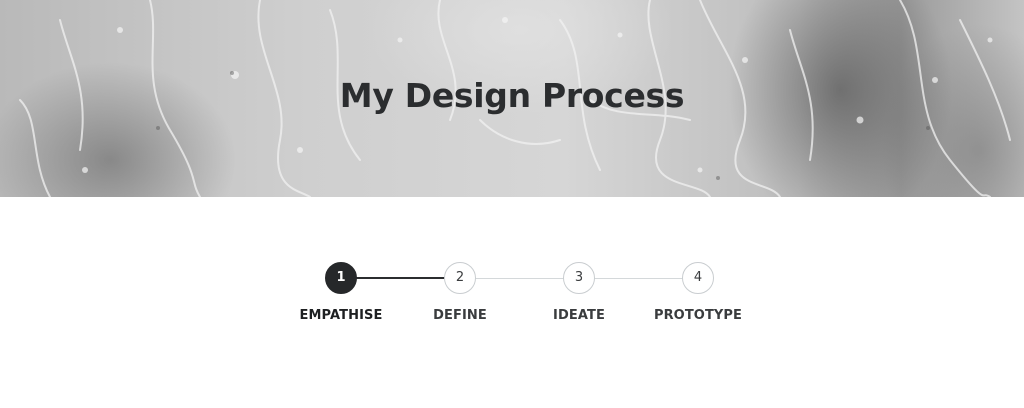  I want to click on step-label: PROTOTYPE, so click(698, 315).